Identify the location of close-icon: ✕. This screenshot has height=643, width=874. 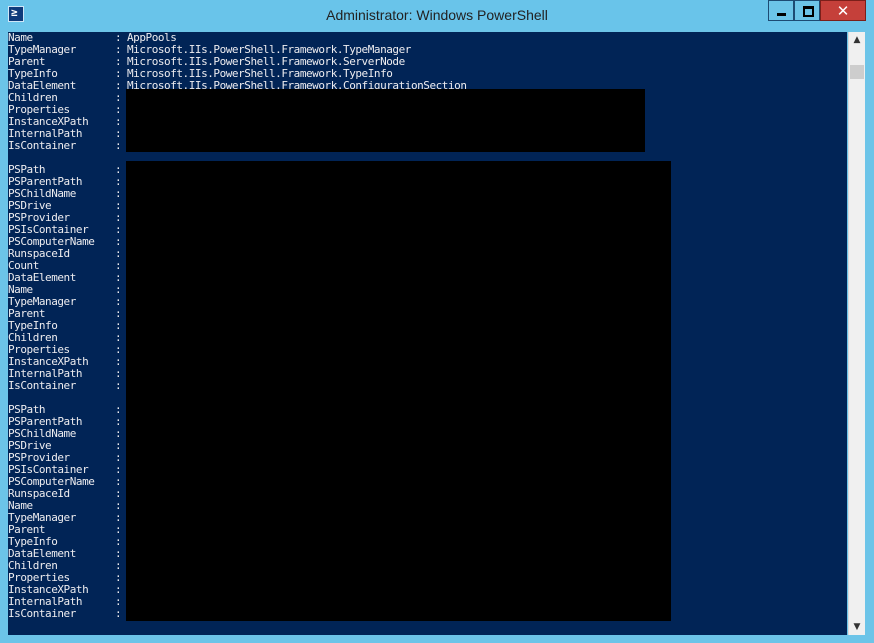
(843, 11).